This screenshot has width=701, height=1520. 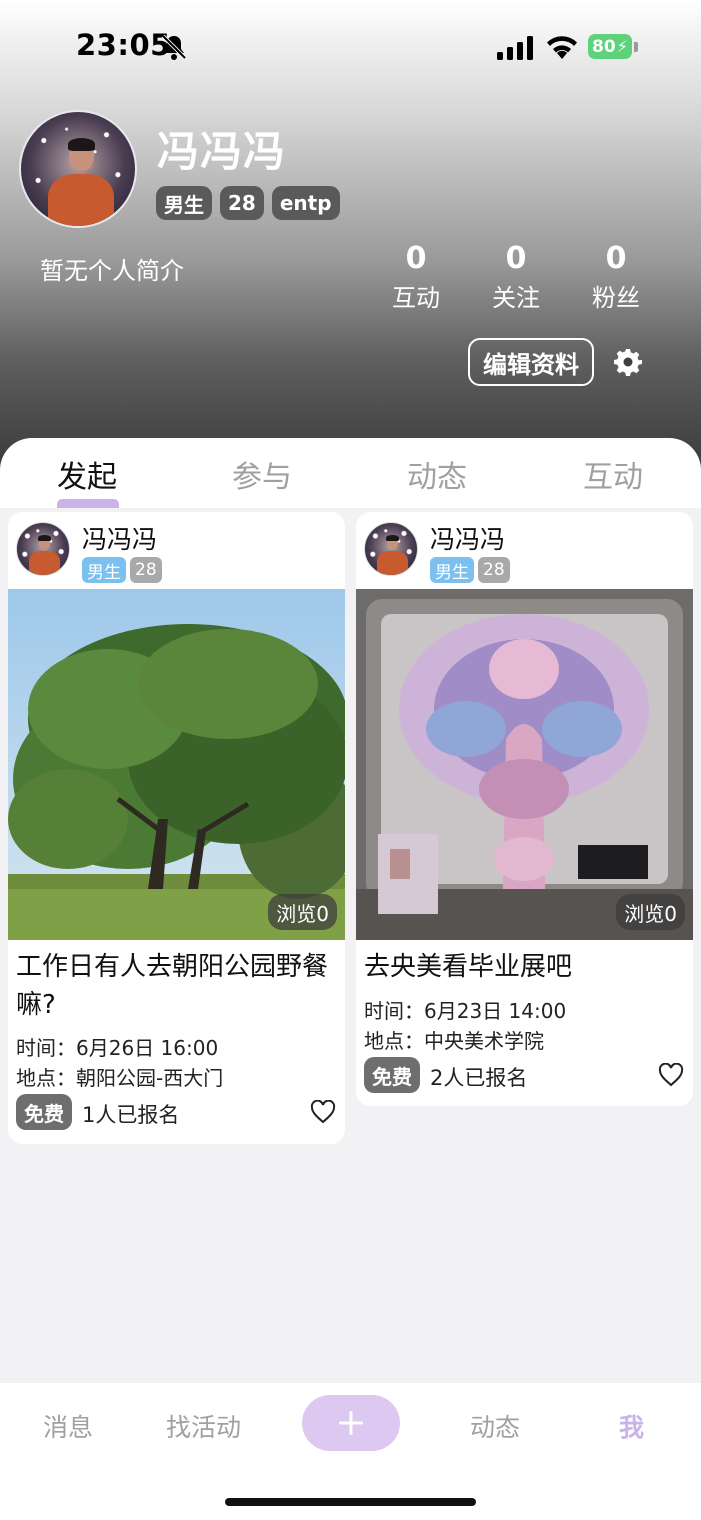 What do you see at coordinates (516, 258) in the screenshot?
I see `stat-following-value: 0` at bounding box center [516, 258].